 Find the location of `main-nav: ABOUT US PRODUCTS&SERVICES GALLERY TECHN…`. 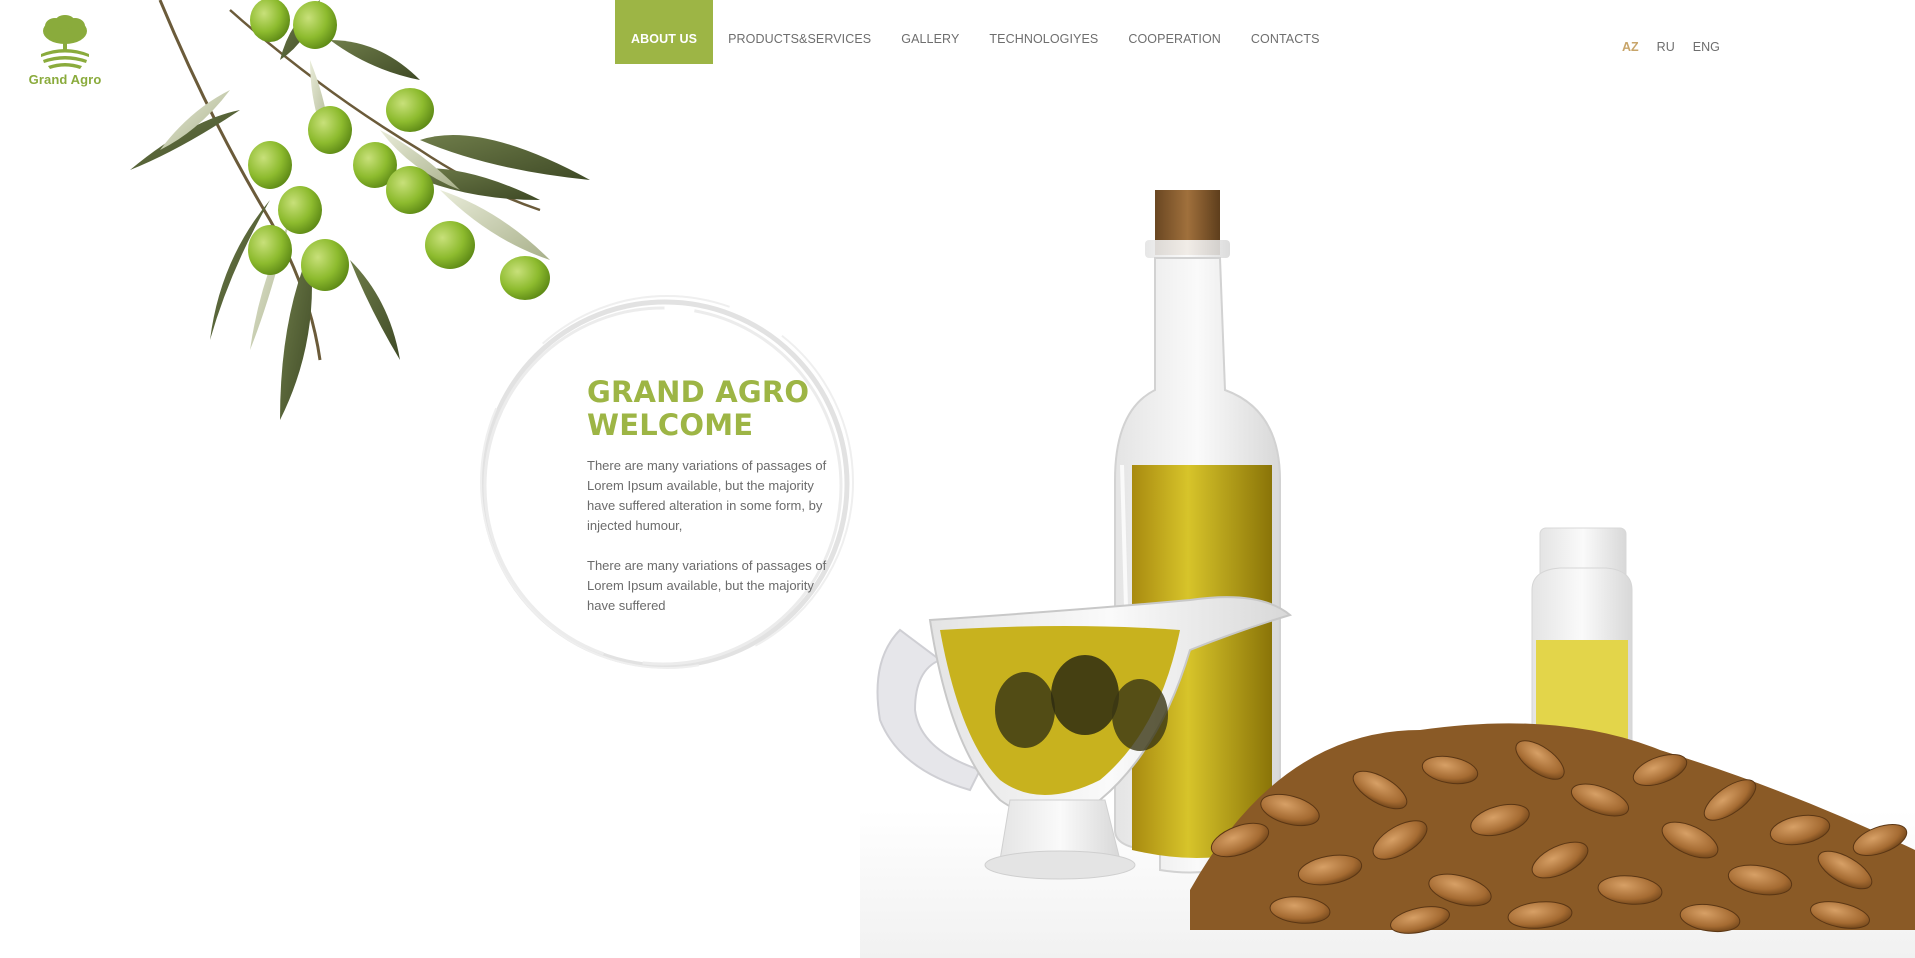

main-nav: ABOUT US PRODUCTS&SERVICES GALLERY TECHN… is located at coordinates (975, 32).